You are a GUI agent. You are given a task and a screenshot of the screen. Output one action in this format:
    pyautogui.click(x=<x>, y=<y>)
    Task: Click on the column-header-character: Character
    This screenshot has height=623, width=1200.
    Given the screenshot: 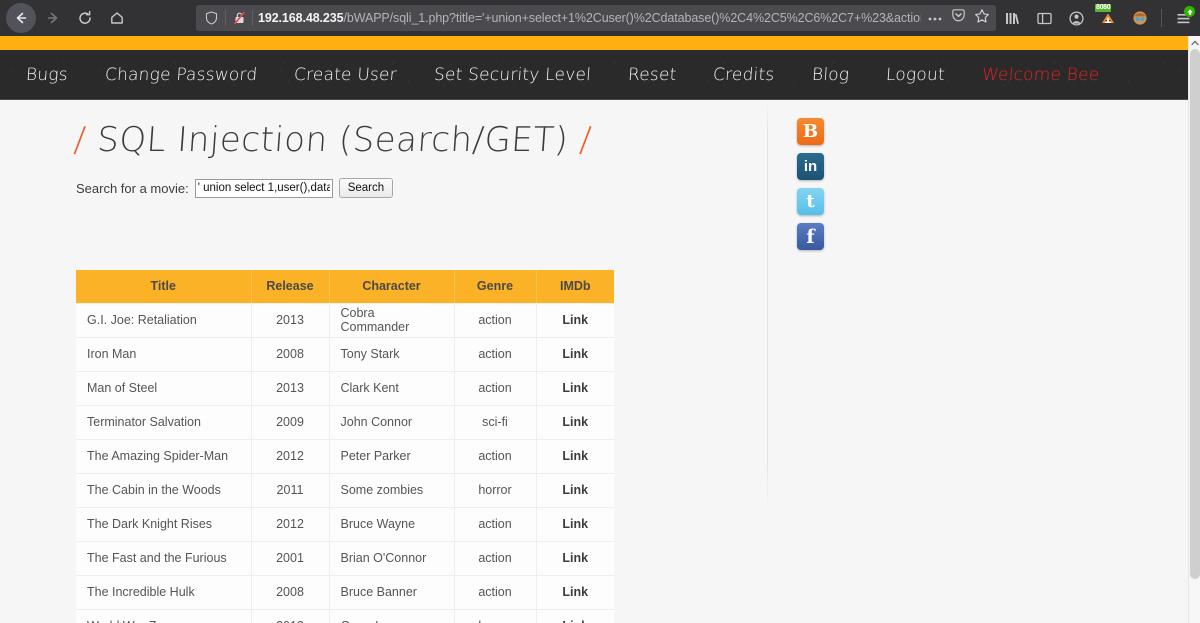 What is the action you would take?
    pyautogui.click(x=392, y=287)
    